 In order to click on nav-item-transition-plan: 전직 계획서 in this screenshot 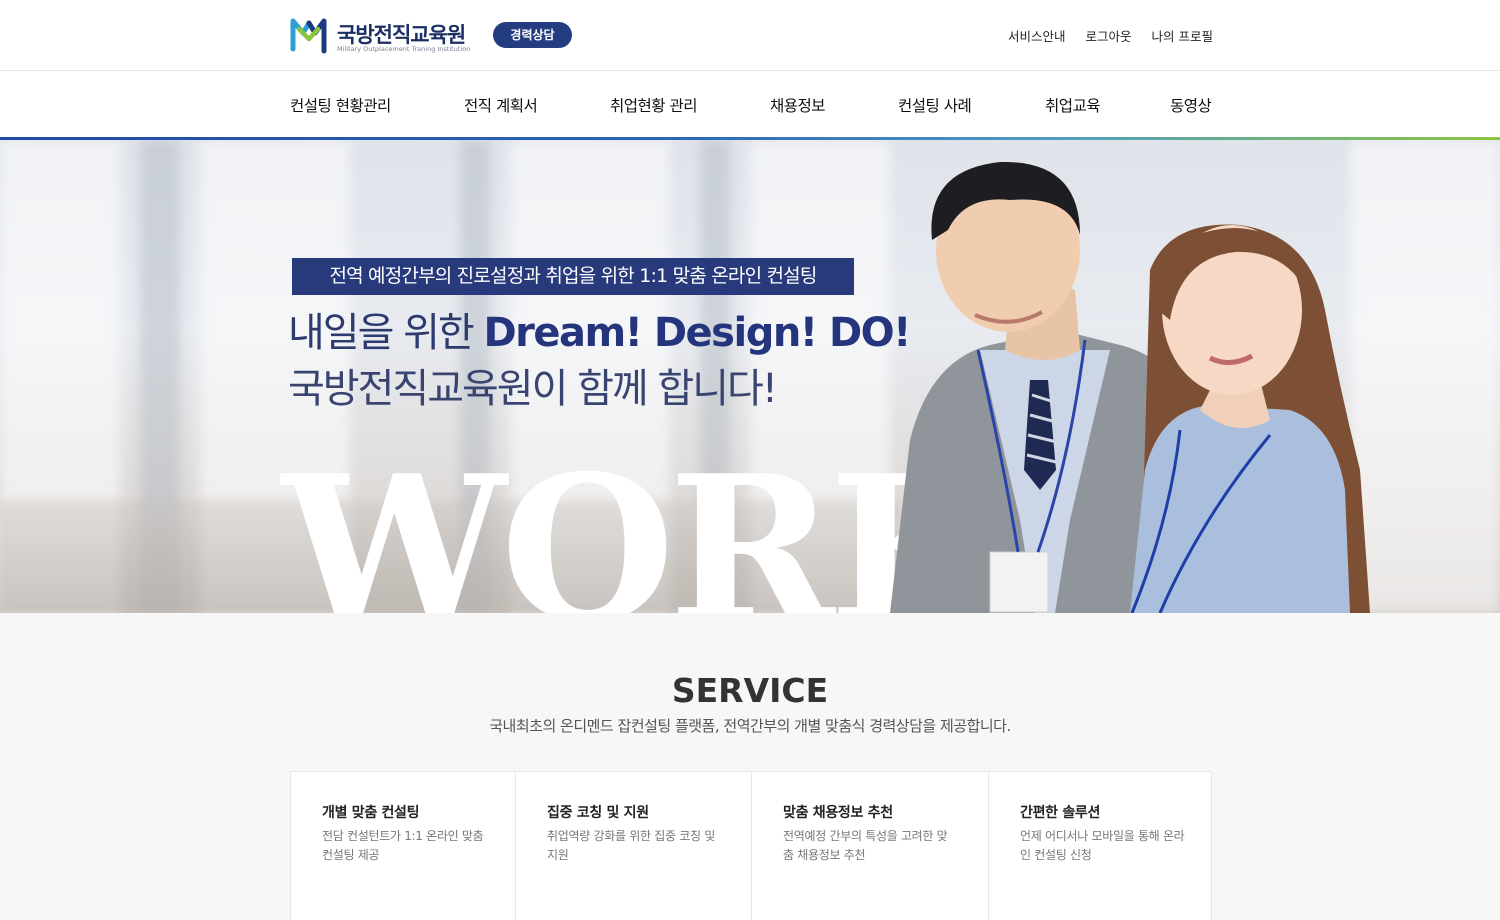, I will do `click(501, 105)`.